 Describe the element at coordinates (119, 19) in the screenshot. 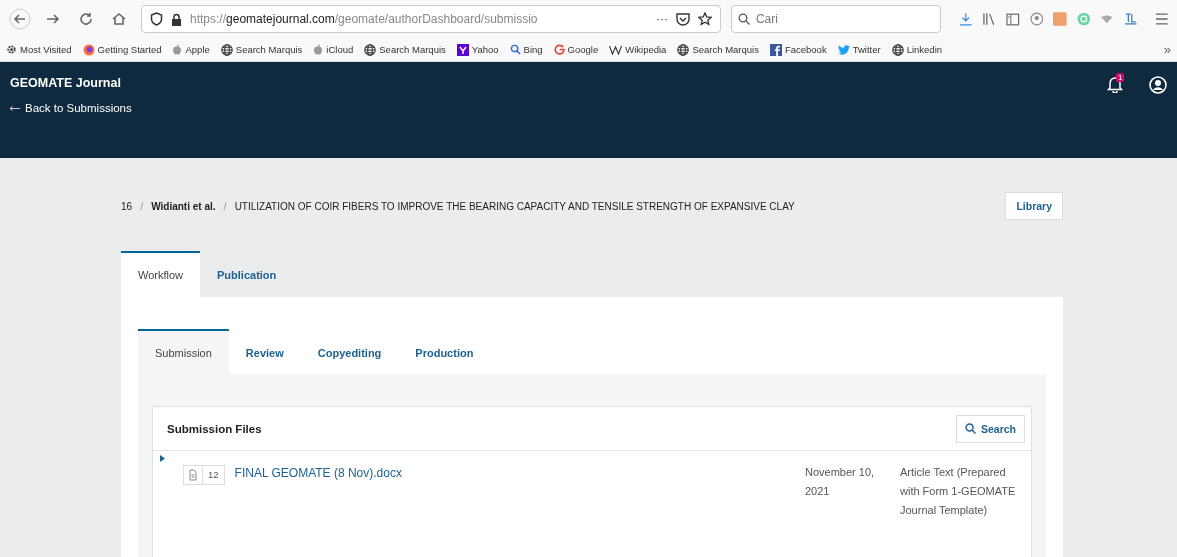

I see `home-icon` at that location.